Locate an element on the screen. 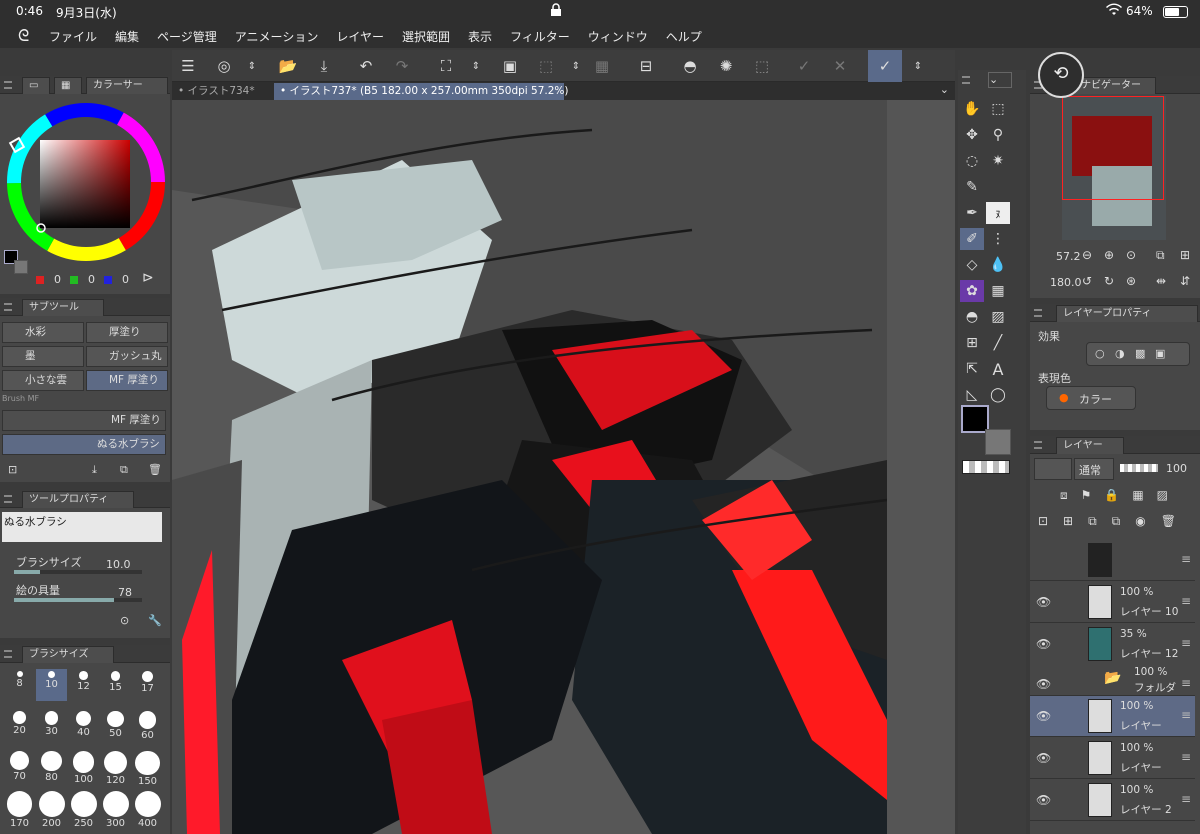 The image size is (1200, 834). object-select-icon: ⇱ is located at coordinates (972, 369).